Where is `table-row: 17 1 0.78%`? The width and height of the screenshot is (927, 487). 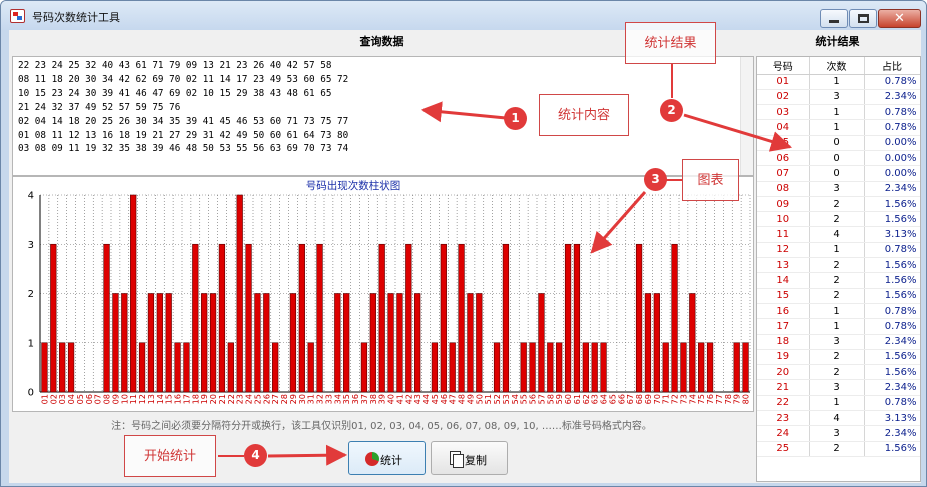
table-row: 17 1 0.78% is located at coordinates (838, 326).